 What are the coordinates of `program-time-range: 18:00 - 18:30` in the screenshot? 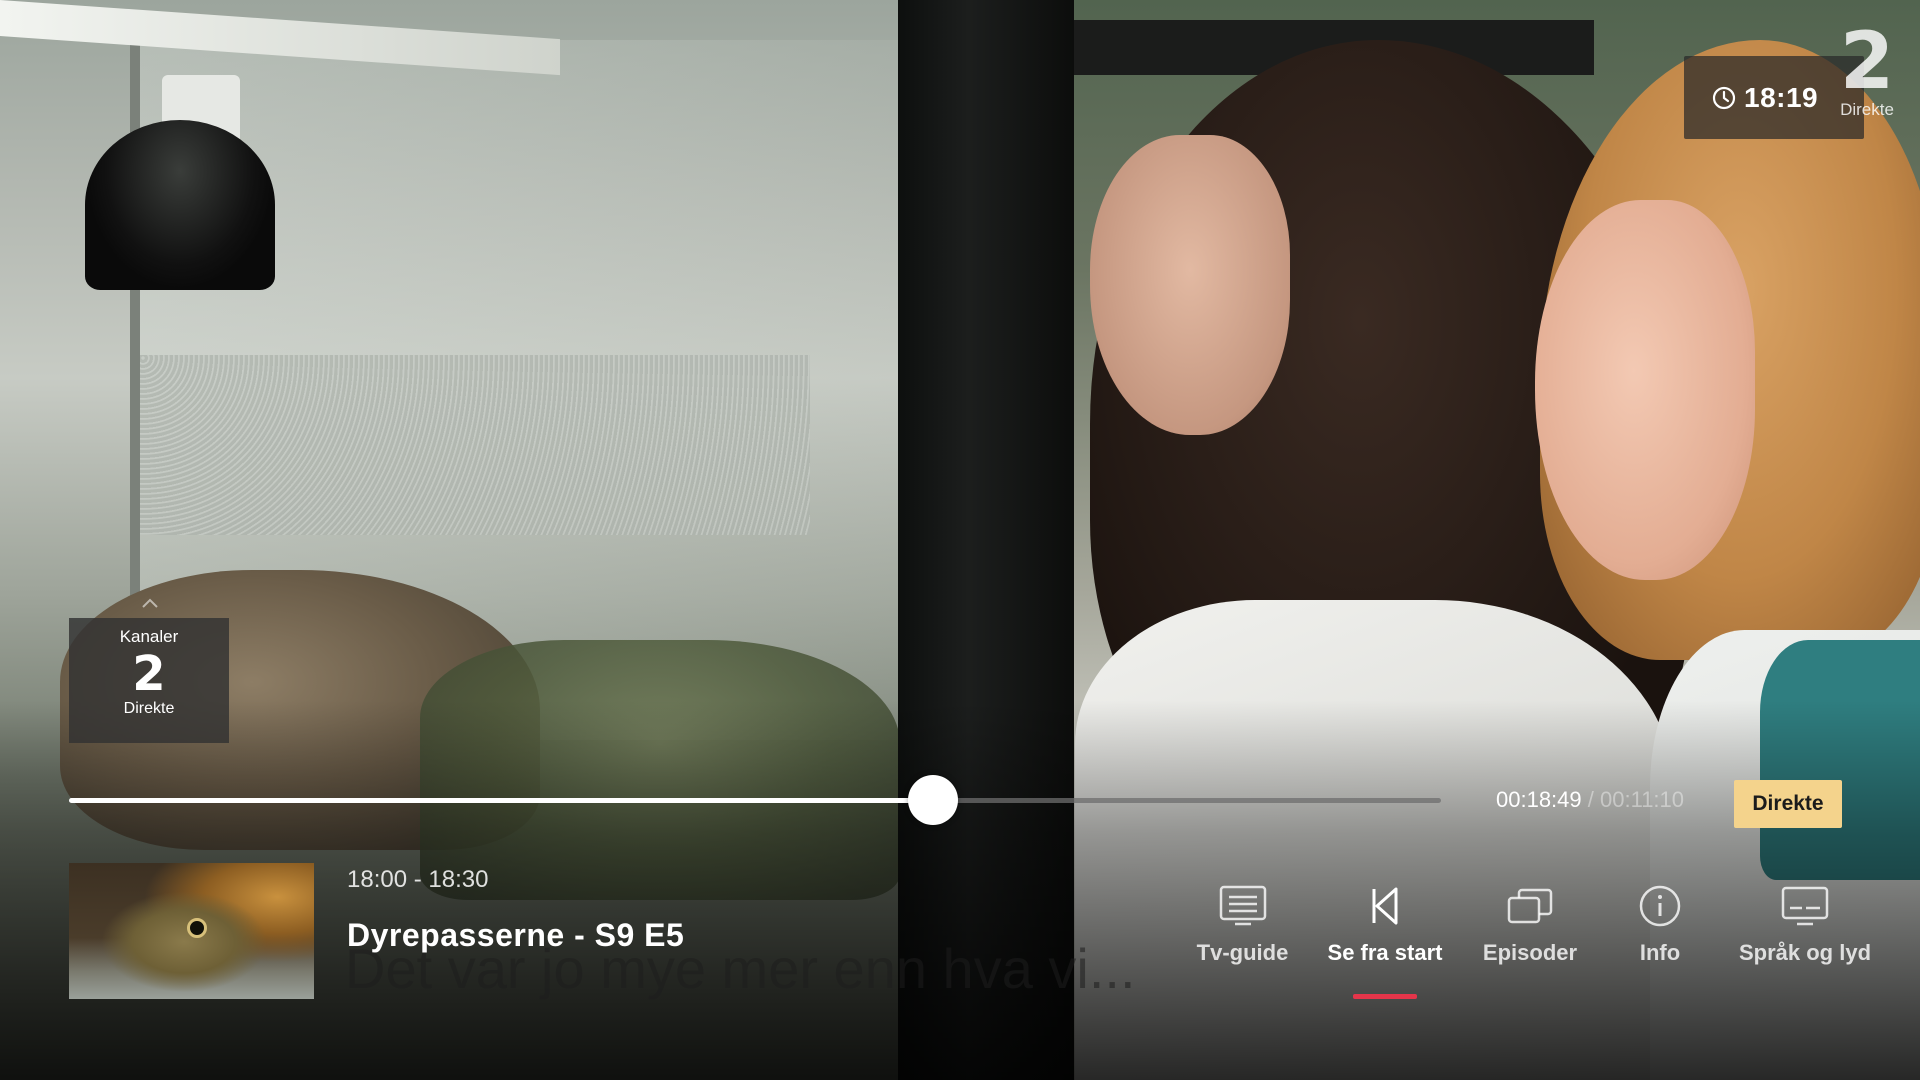 It's located at (418, 879).